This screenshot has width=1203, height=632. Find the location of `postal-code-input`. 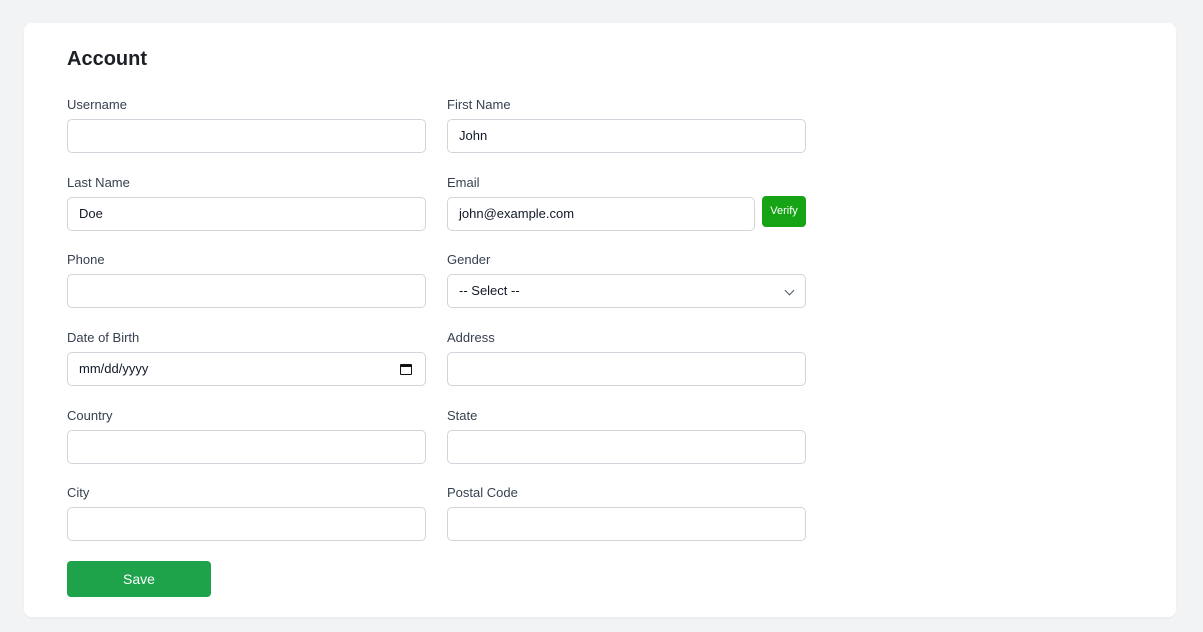

postal-code-input is located at coordinates (626, 524).